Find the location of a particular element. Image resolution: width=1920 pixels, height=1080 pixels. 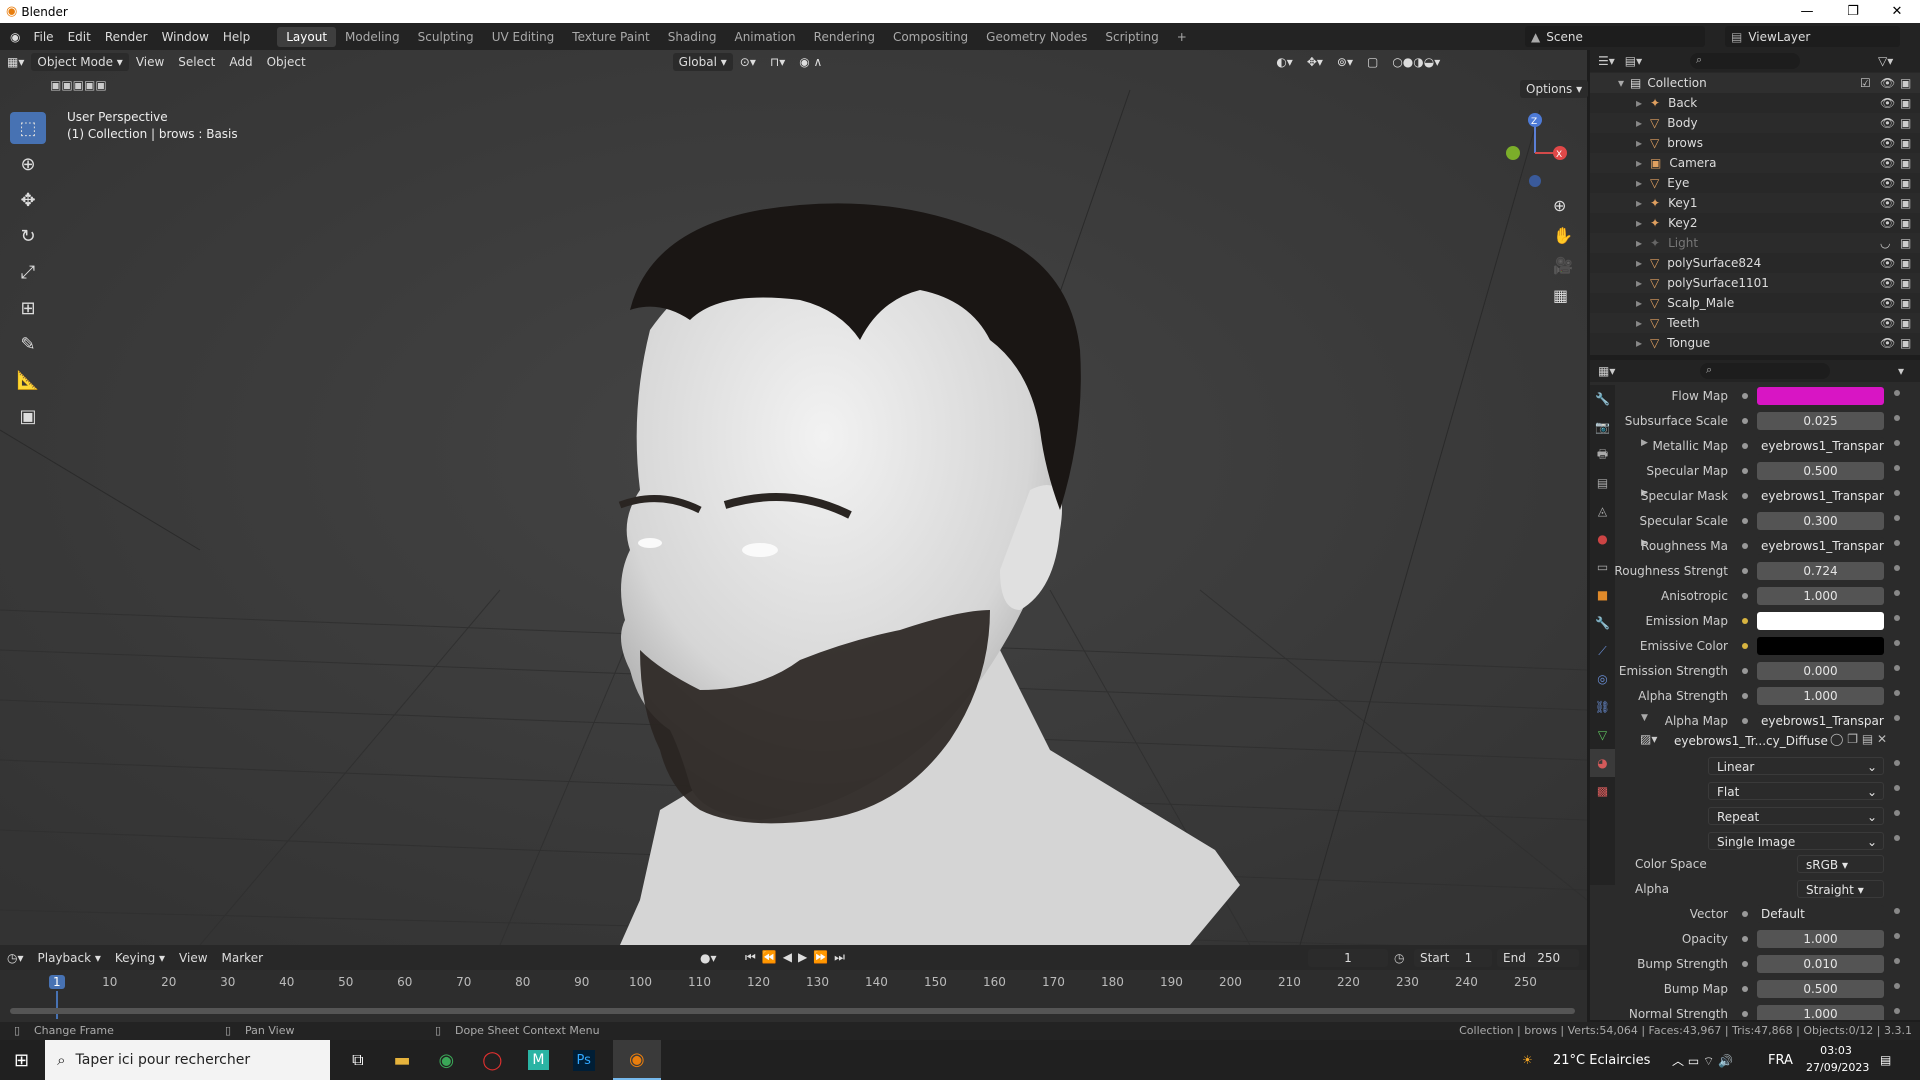

tab-texture-paint: Texture Paint is located at coordinates (610, 37).